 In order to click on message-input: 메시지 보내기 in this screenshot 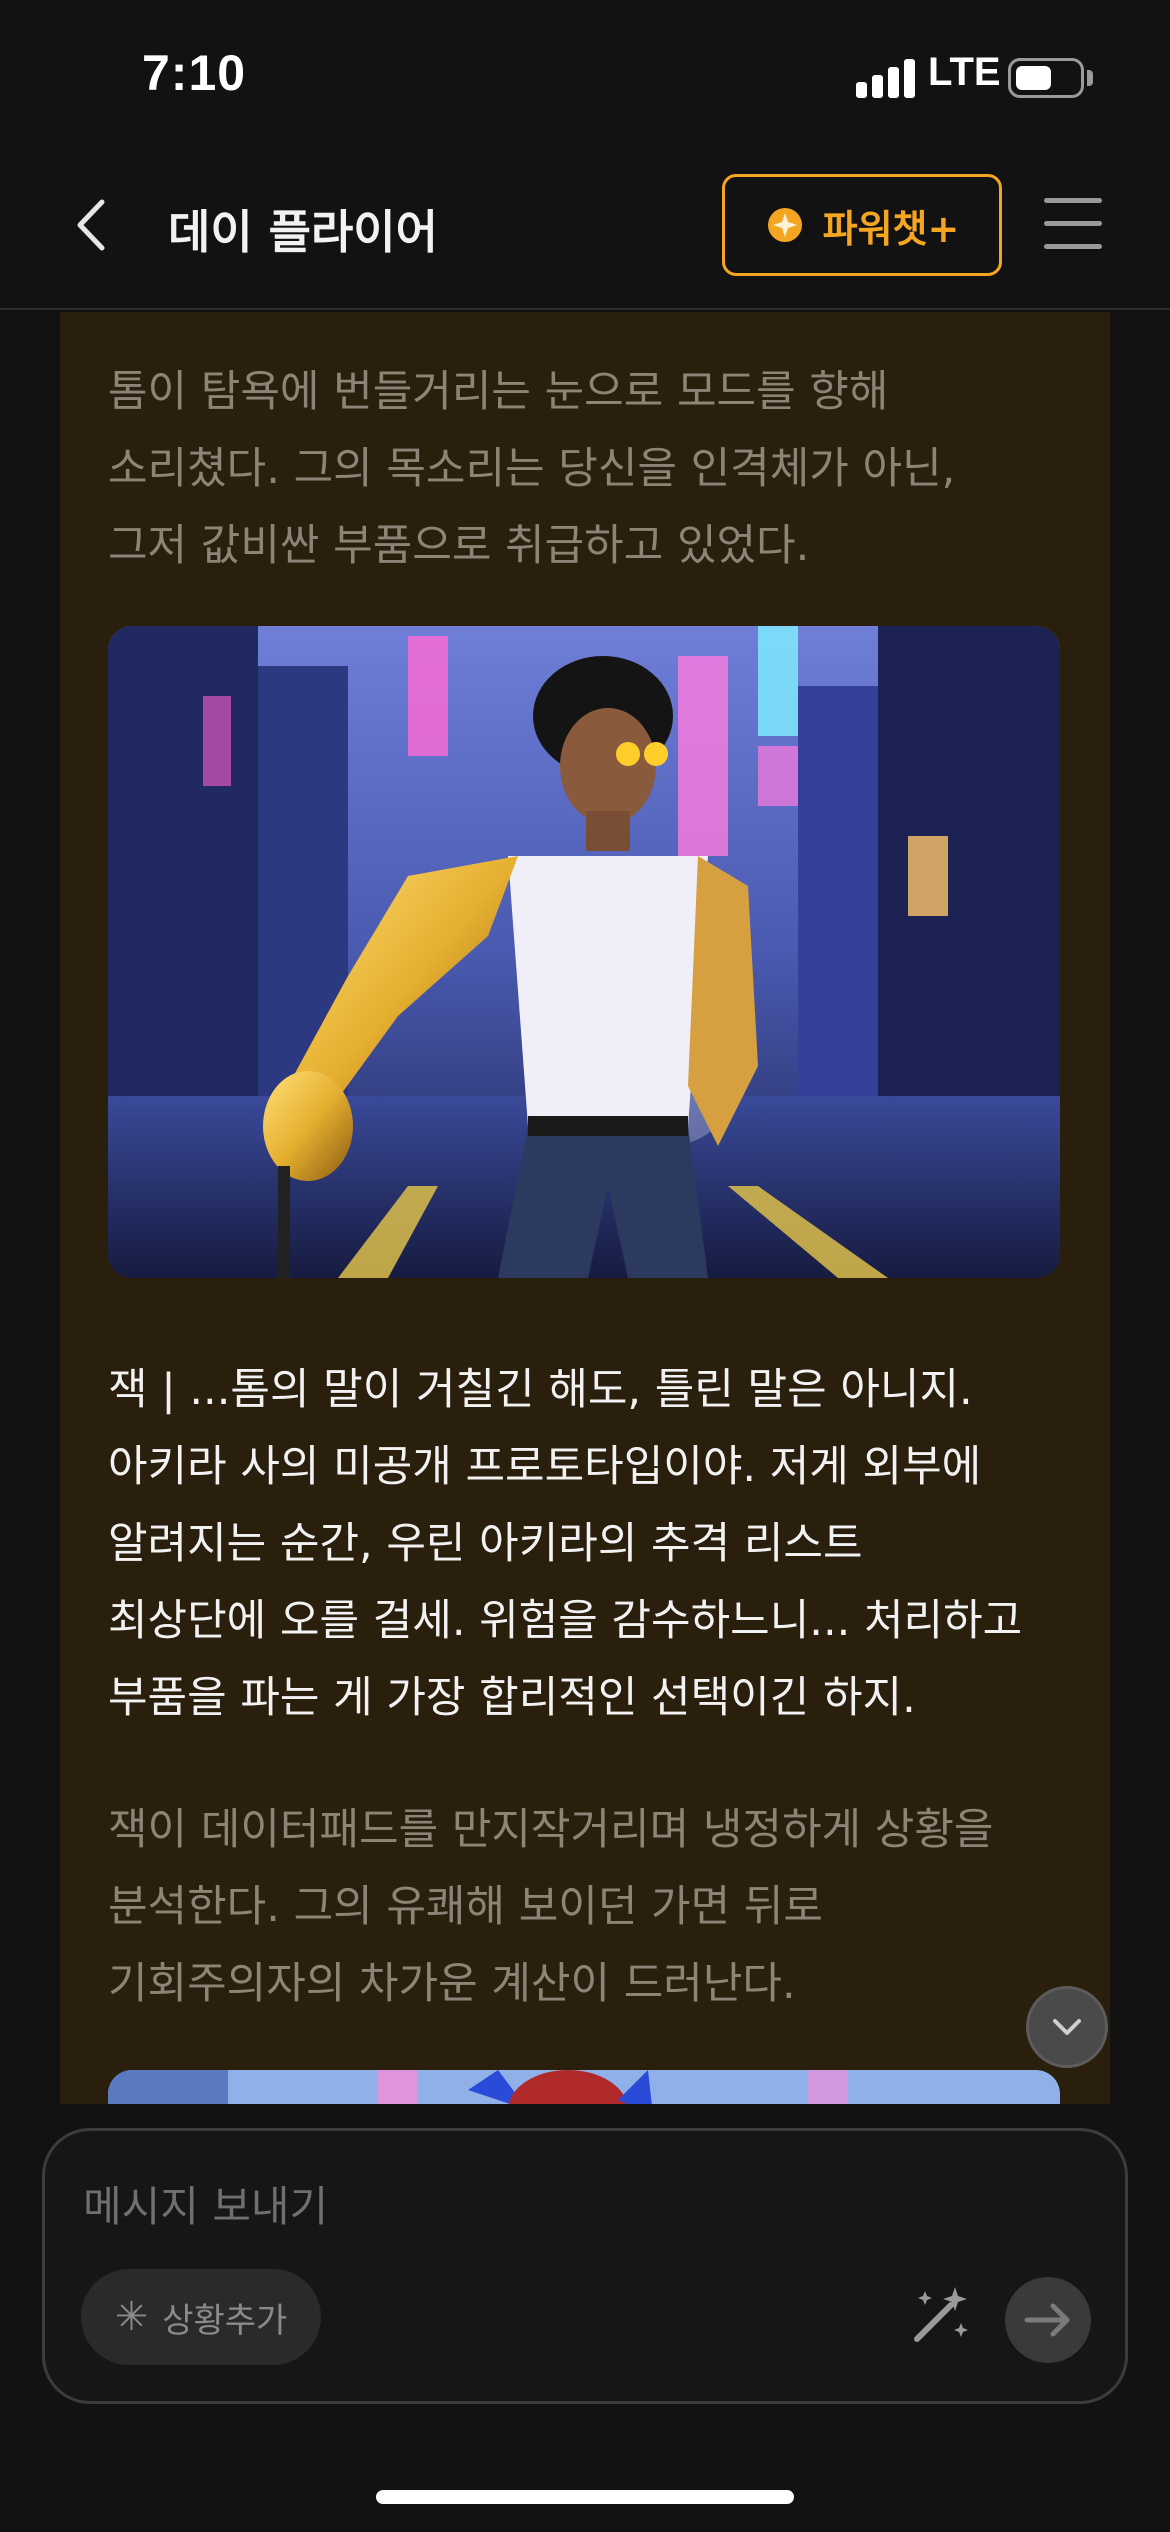, I will do `click(205, 2203)`.